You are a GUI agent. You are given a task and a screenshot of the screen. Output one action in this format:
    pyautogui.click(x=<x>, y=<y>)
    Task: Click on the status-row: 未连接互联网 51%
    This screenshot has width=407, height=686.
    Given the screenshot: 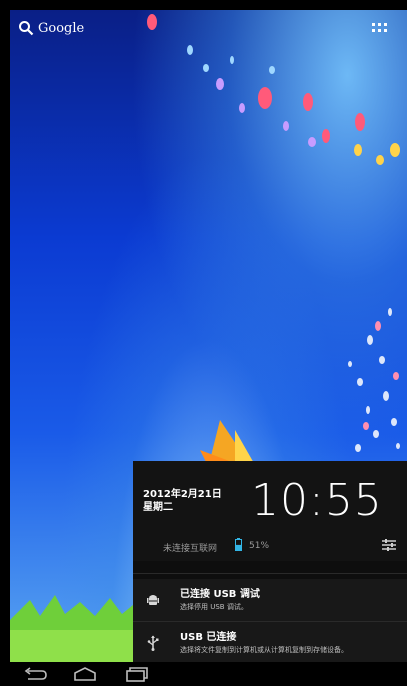 What is the action you would take?
    pyautogui.click(x=270, y=546)
    